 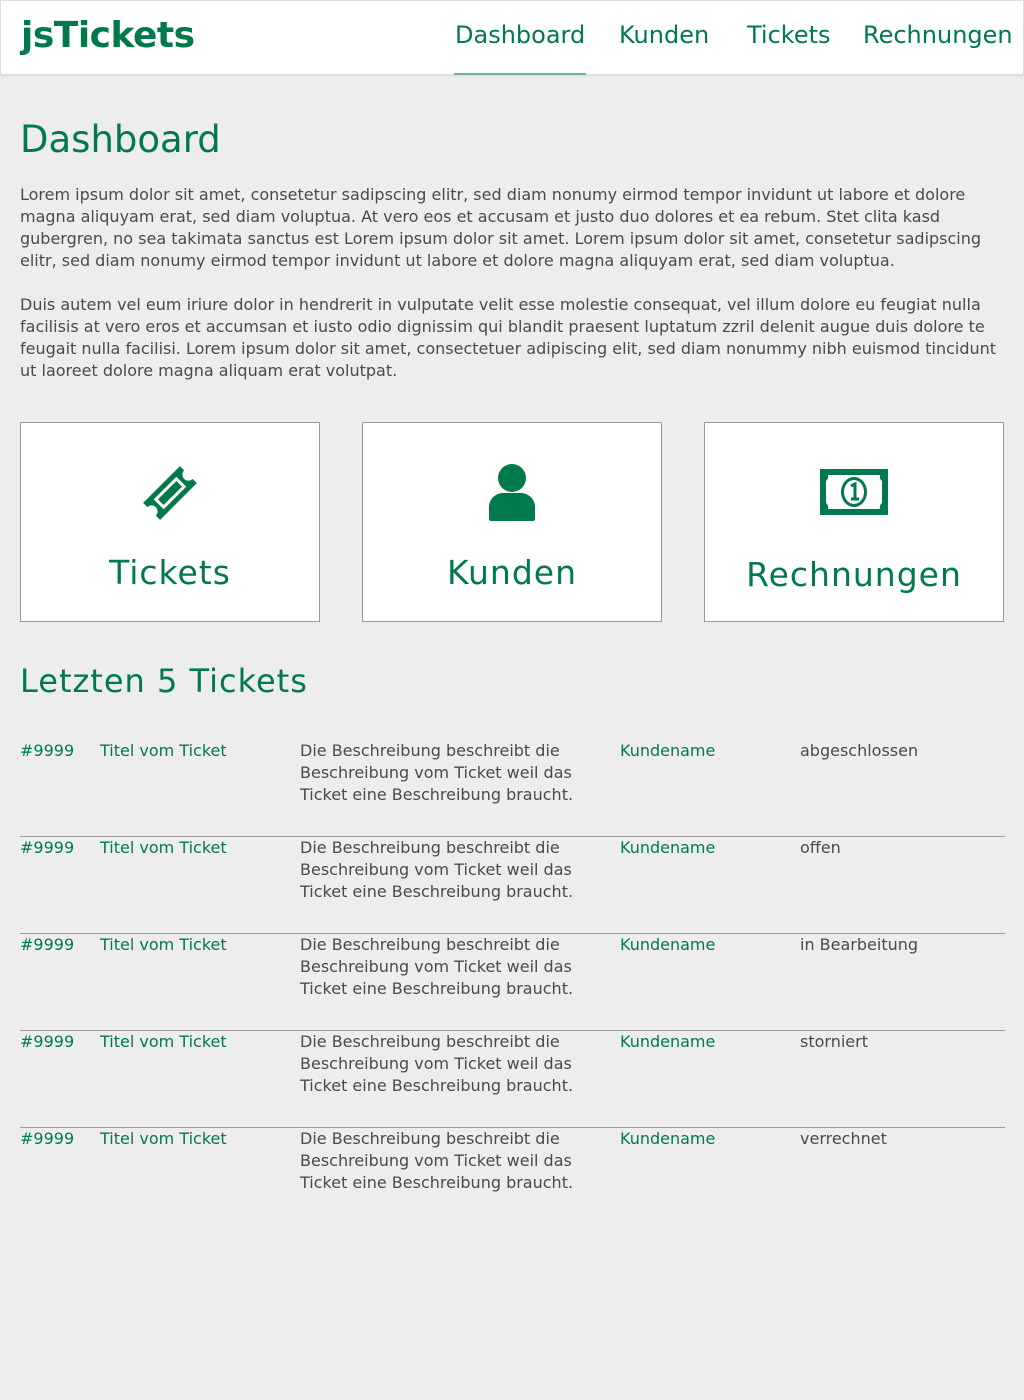 What do you see at coordinates (120, 139) in the screenshot?
I see `page-title: Dashboard` at bounding box center [120, 139].